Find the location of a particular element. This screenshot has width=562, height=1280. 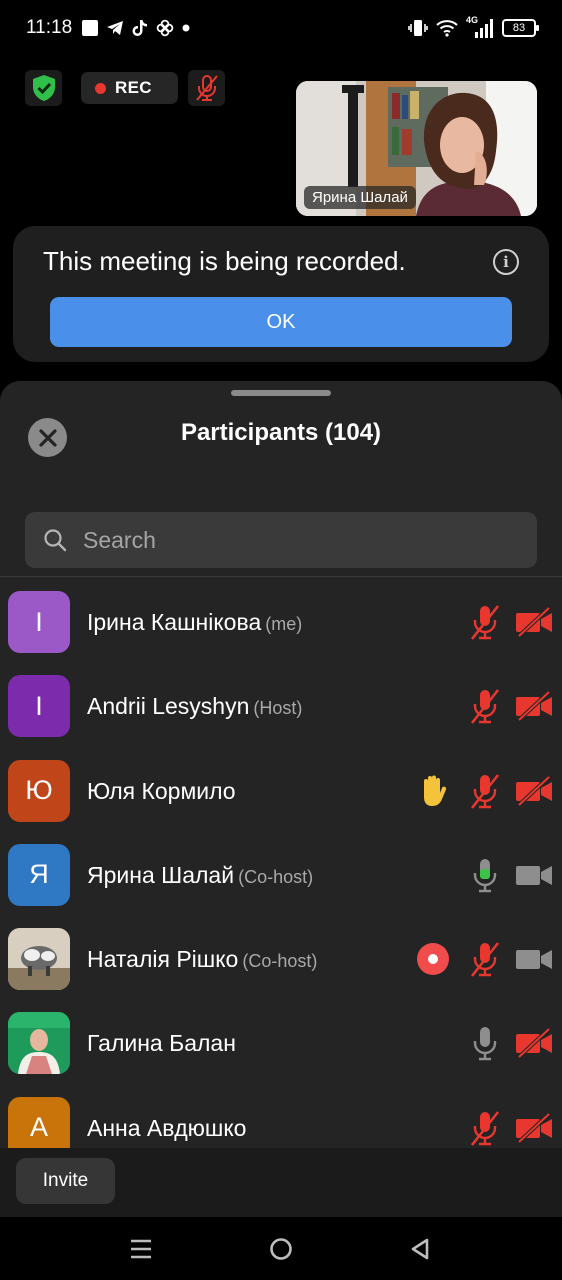

home-button is located at coordinates (281, 1249).